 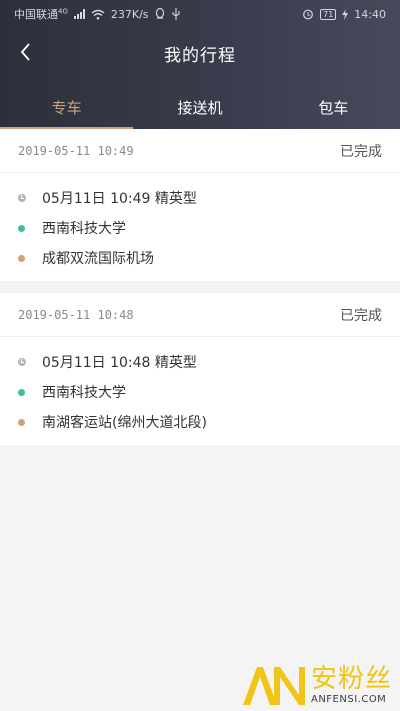 What do you see at coordinates (200, 14) in the screenshot?
I see `status-bar: 中国联通4G 237K/s 71 14:40` at bounding box center [200, 14].